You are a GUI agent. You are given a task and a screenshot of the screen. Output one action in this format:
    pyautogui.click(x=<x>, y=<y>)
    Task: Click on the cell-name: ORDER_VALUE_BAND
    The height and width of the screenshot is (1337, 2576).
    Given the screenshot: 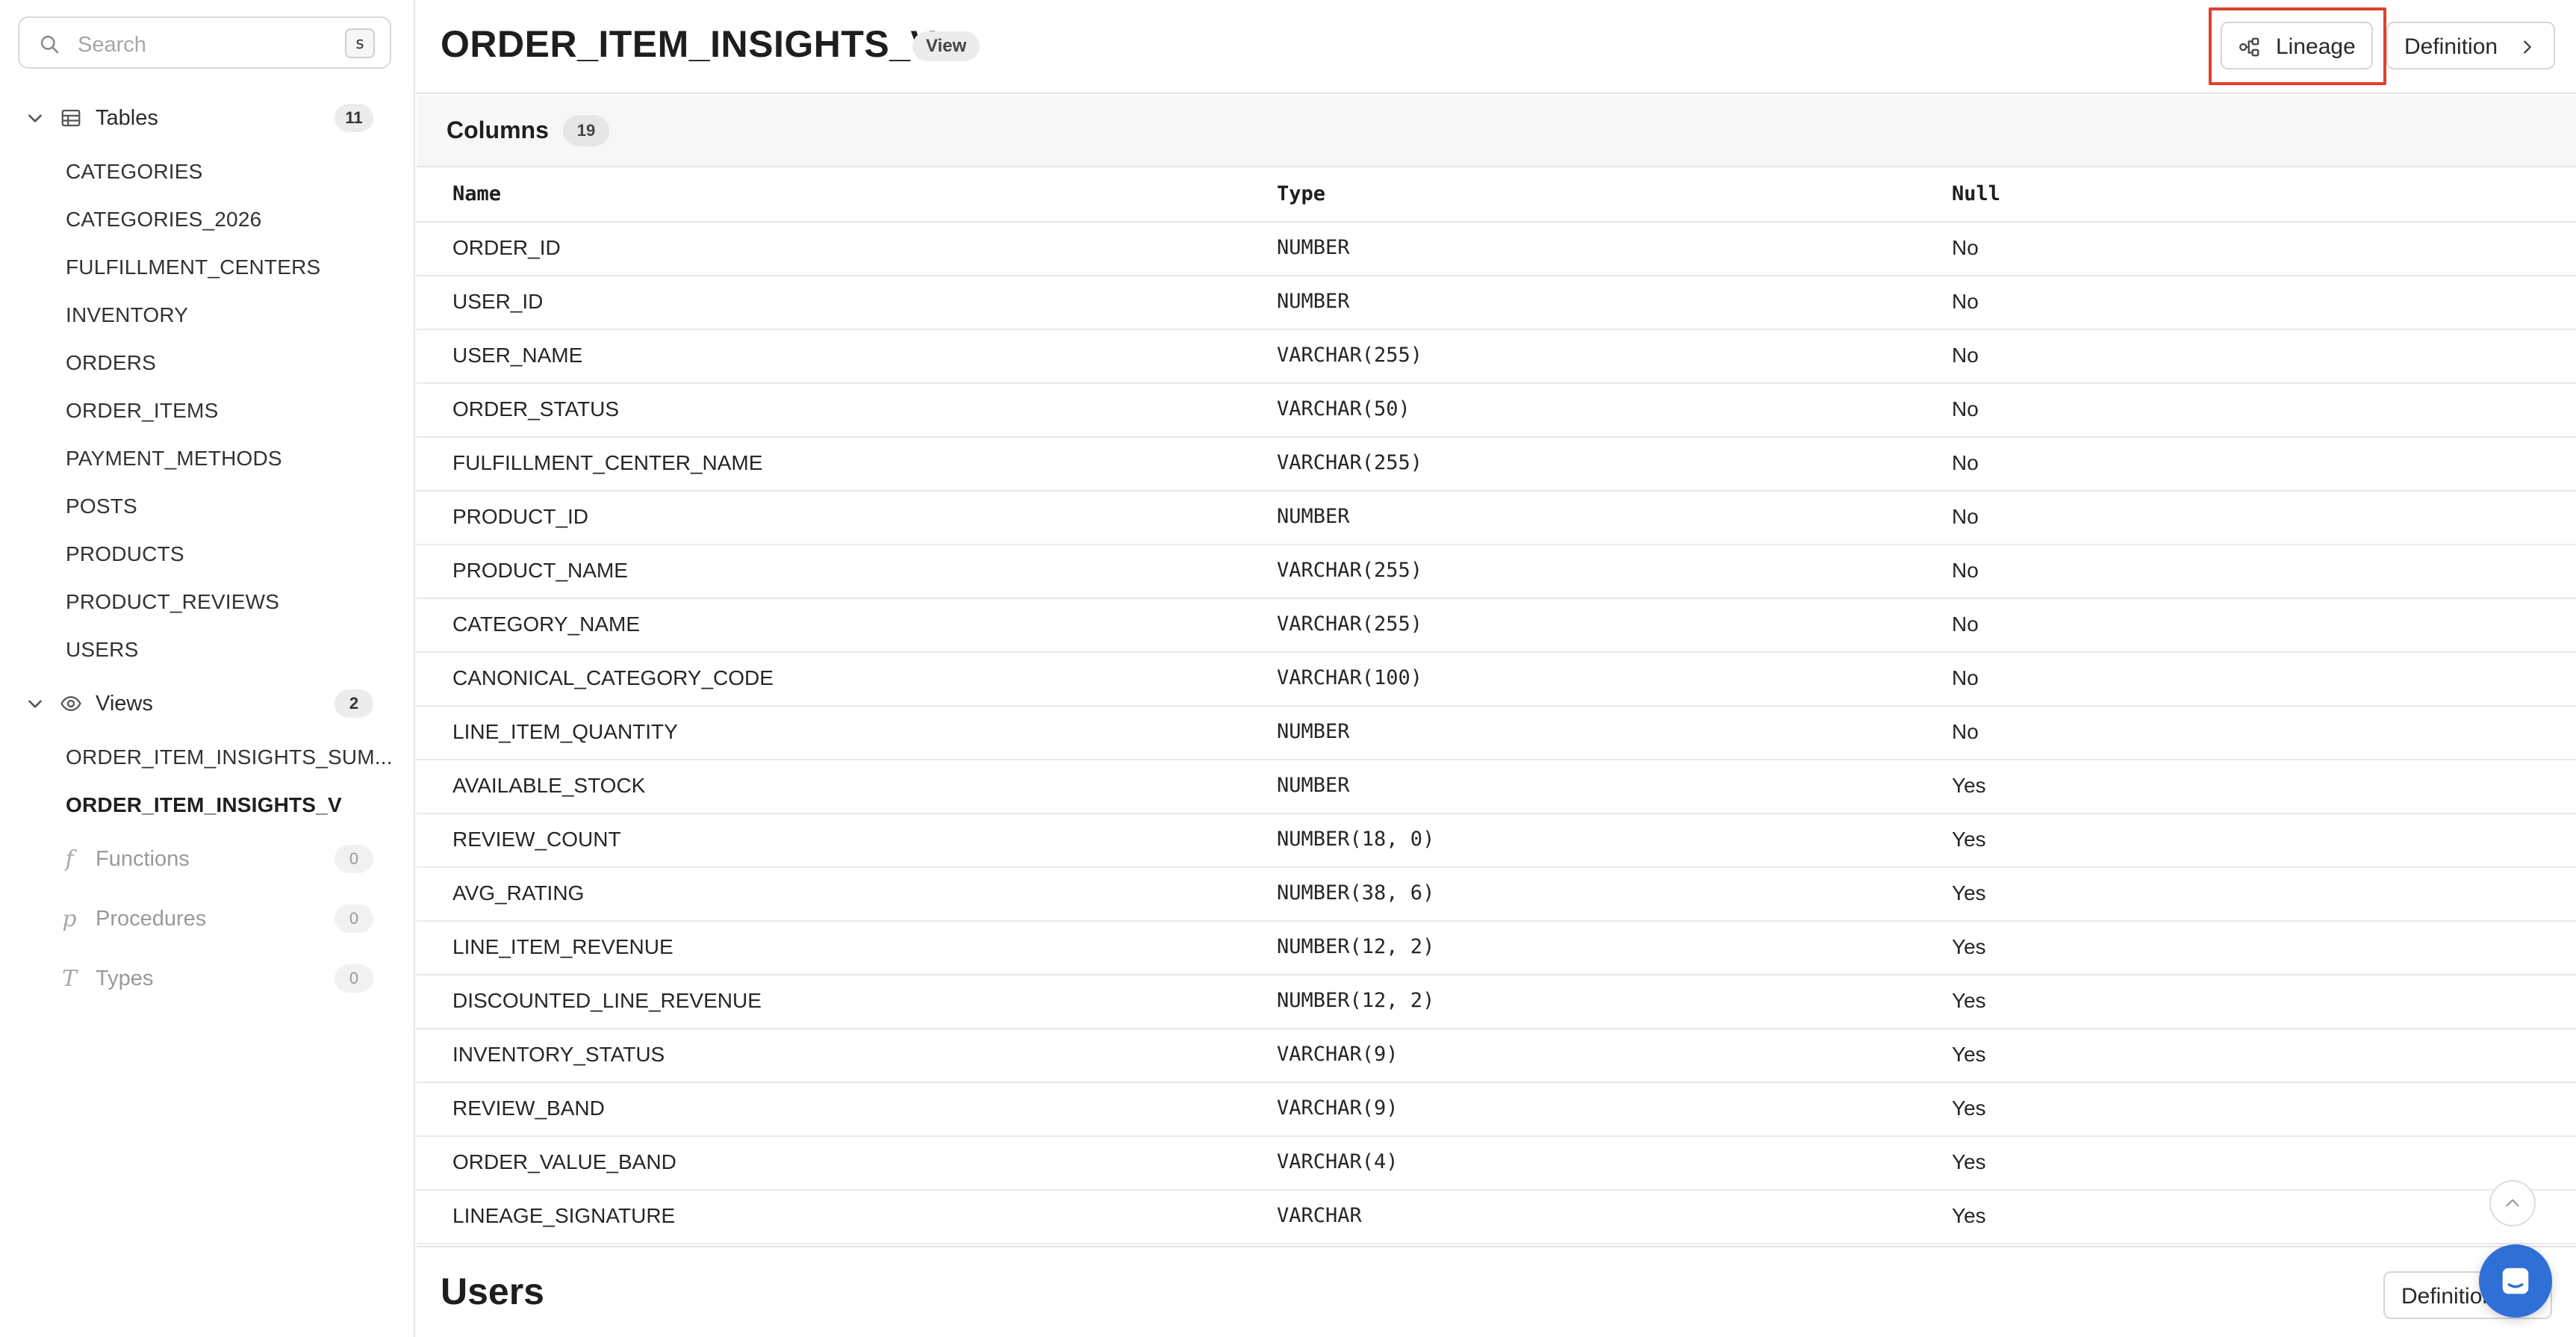 What is the action you would take?
    pyautogui.click(x=564, y=1161)
    